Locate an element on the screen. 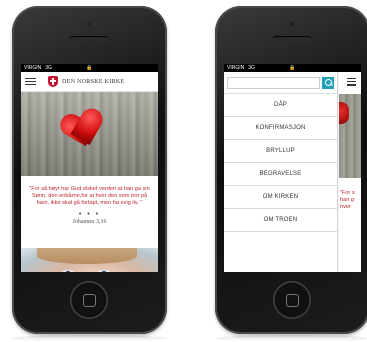 The height and width of the screenshot is (342, 367). app-header: DEN NORSKE KIRKE is located at coordinates (89, 82).